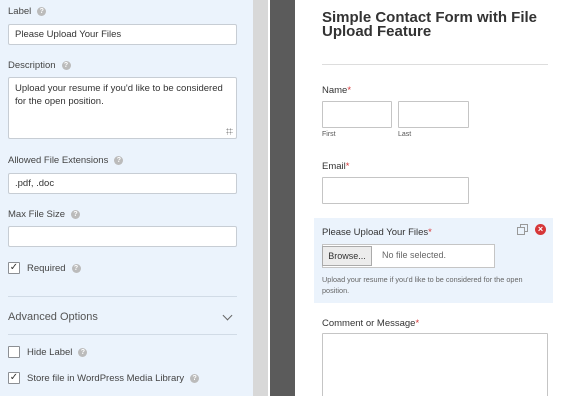 The width and height of the screenshot is (562, 396). What do you see at coordinates (540, 229) in the screenshot?
I see `delete-icon: ×` at bounding box center [540, 229].